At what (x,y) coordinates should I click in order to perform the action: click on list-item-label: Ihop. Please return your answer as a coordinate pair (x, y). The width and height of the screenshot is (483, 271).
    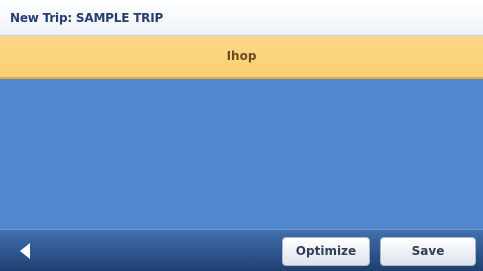
    Looking at the image, I should click on (241, 56).